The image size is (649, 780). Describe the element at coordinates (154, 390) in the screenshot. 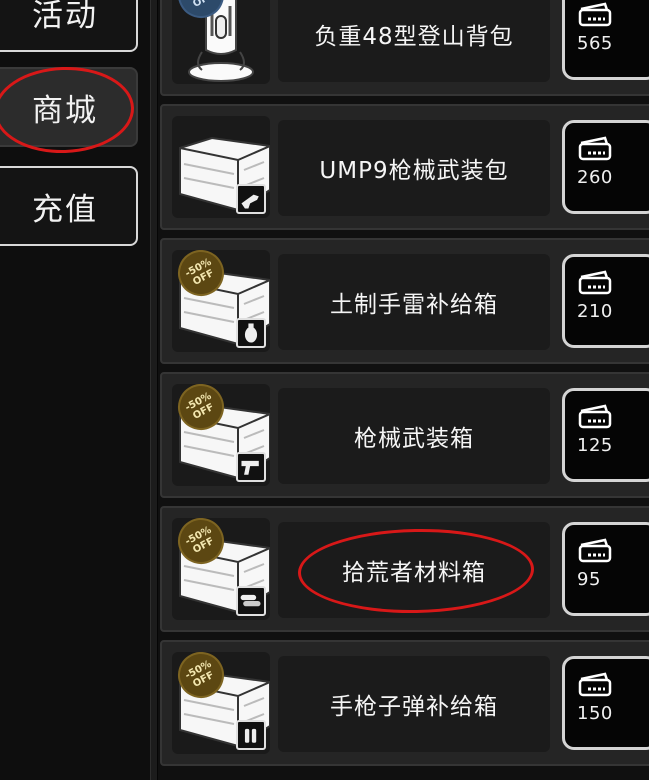

I see `sidebar-divider` at that location.